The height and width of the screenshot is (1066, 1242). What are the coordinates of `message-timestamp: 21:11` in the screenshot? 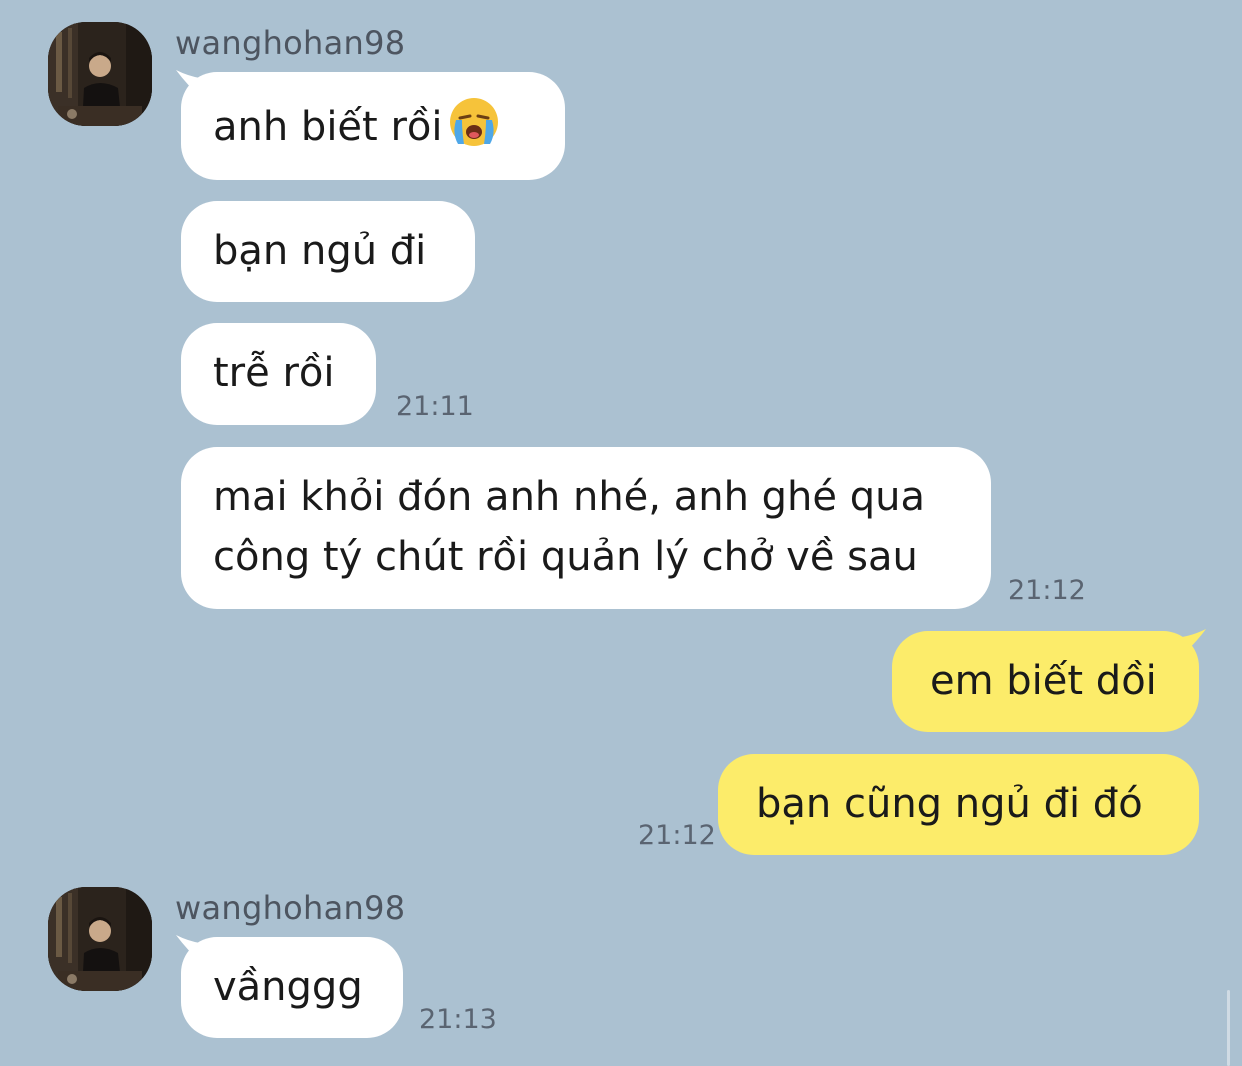 It's located at (435, 406).